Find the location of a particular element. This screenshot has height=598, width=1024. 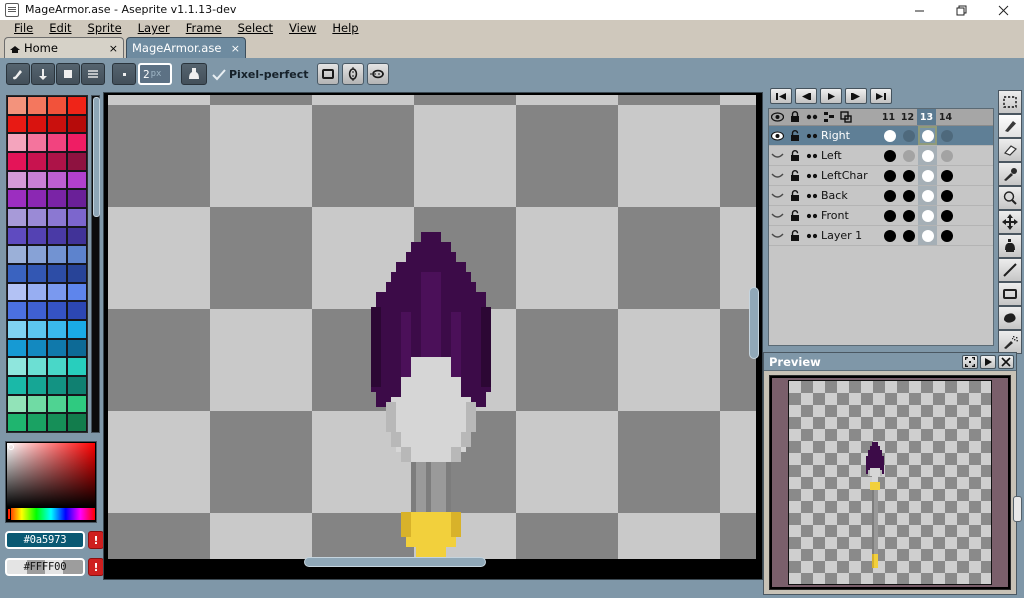

background-color-input: #FFFF00 is located at coordinates (45, 567).